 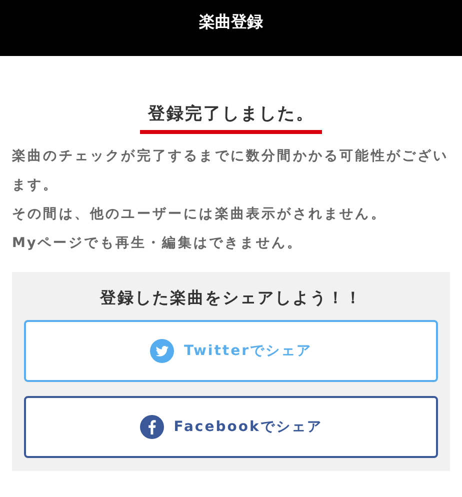 I want to click on page-title: 楽曲登録, so click(x=231, y=22).